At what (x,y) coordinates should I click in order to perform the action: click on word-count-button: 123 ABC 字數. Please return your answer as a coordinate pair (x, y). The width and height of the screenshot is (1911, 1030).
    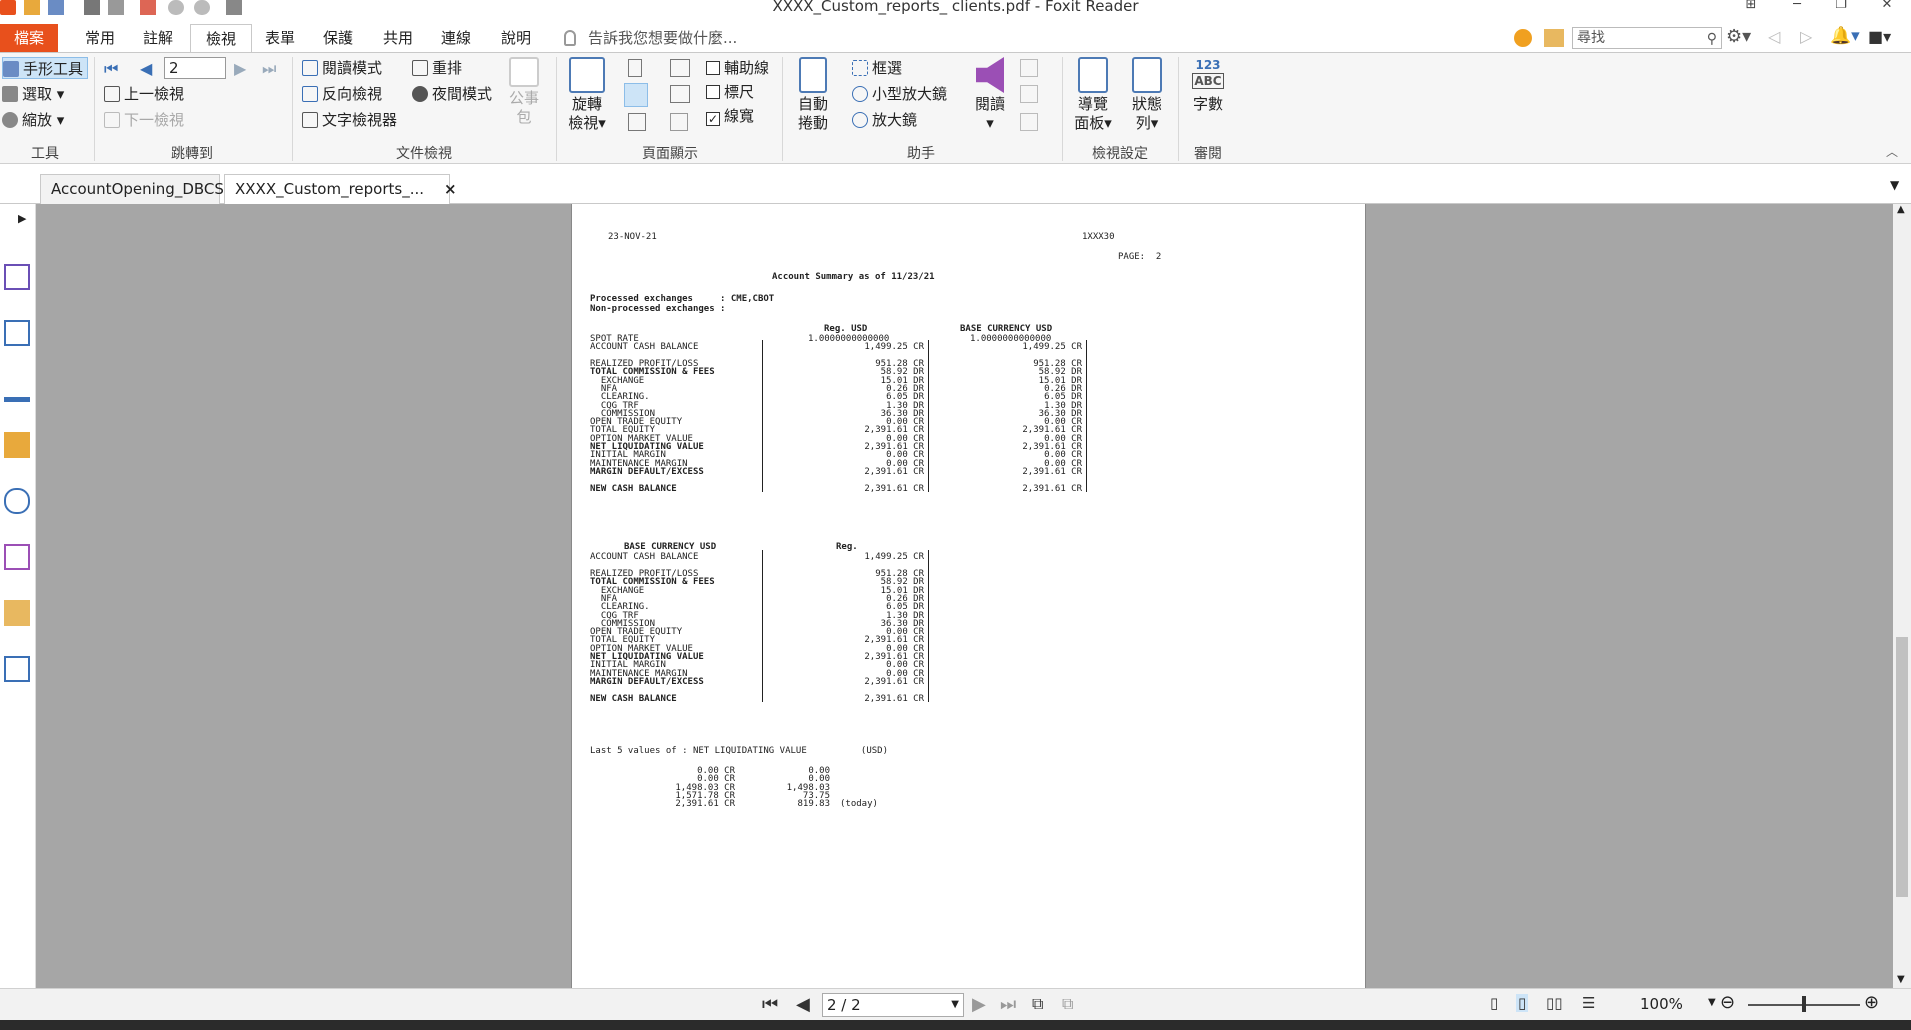
    Looking at the image, I should click on (1208, 85).